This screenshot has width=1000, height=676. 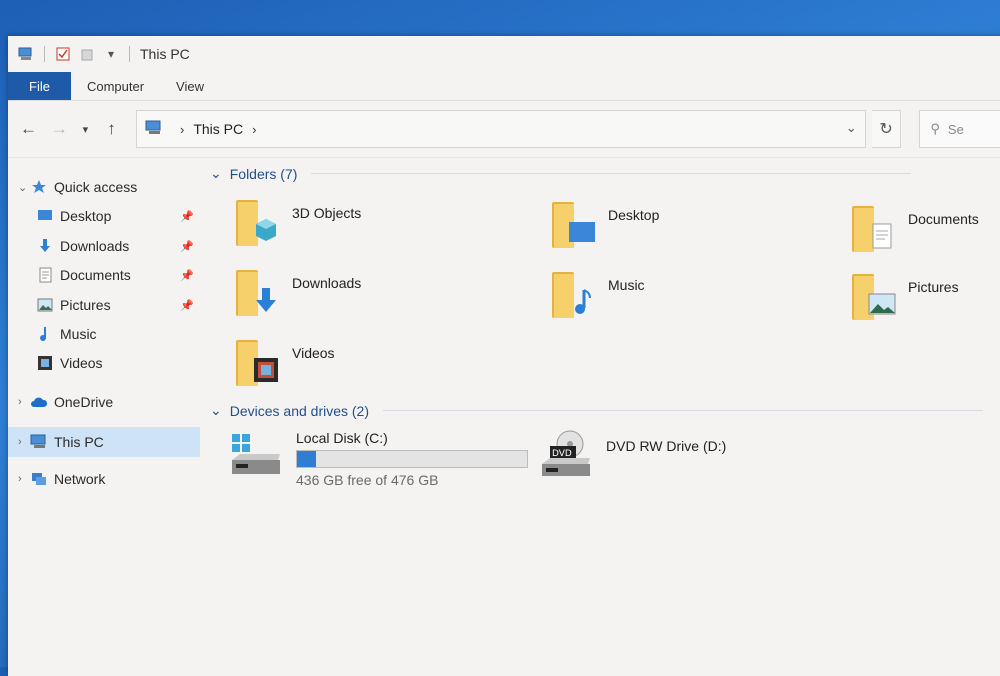 I want to click on ribbon-tabs: File Computer View, so click(x=504, y=86).